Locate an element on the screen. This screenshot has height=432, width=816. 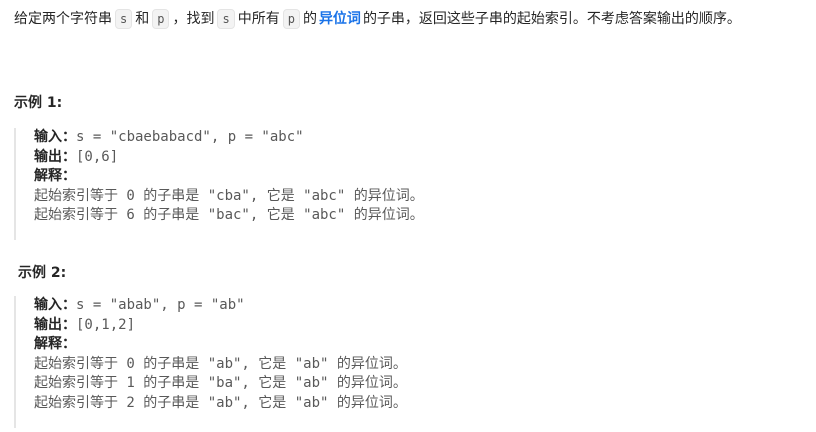
statement-text-4: 中所有 is located at coordinates (258, 19).